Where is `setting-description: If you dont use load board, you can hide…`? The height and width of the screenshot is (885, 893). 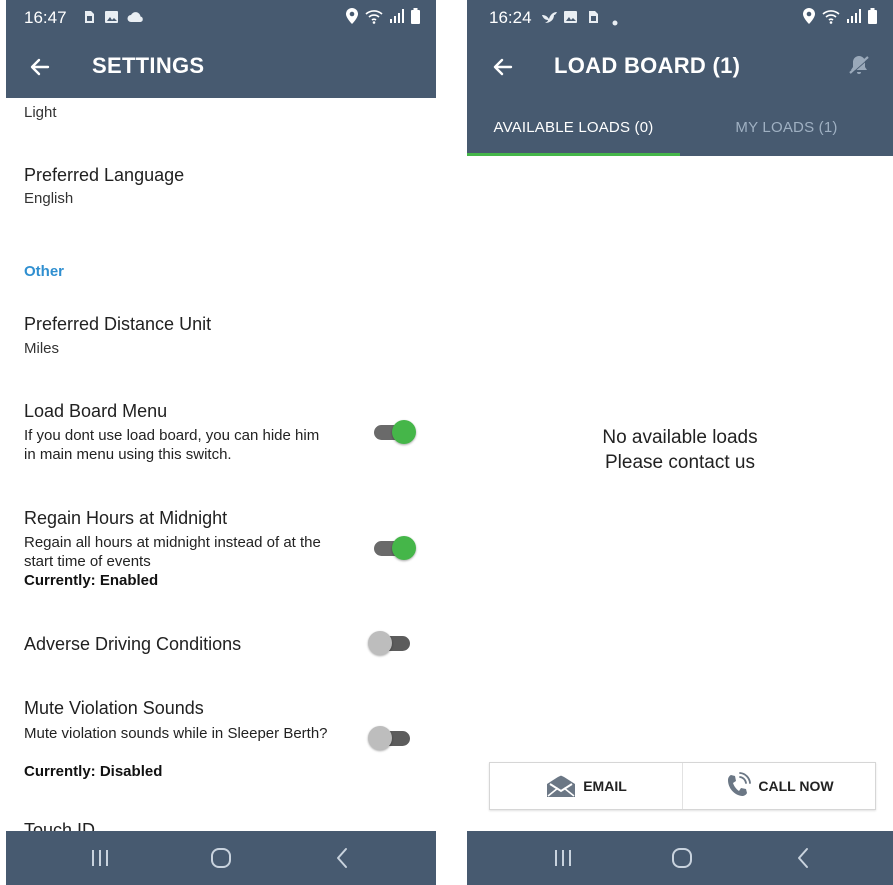 setting-description: If you dont use load board, you can hide… is located at coordinates (172, 445).